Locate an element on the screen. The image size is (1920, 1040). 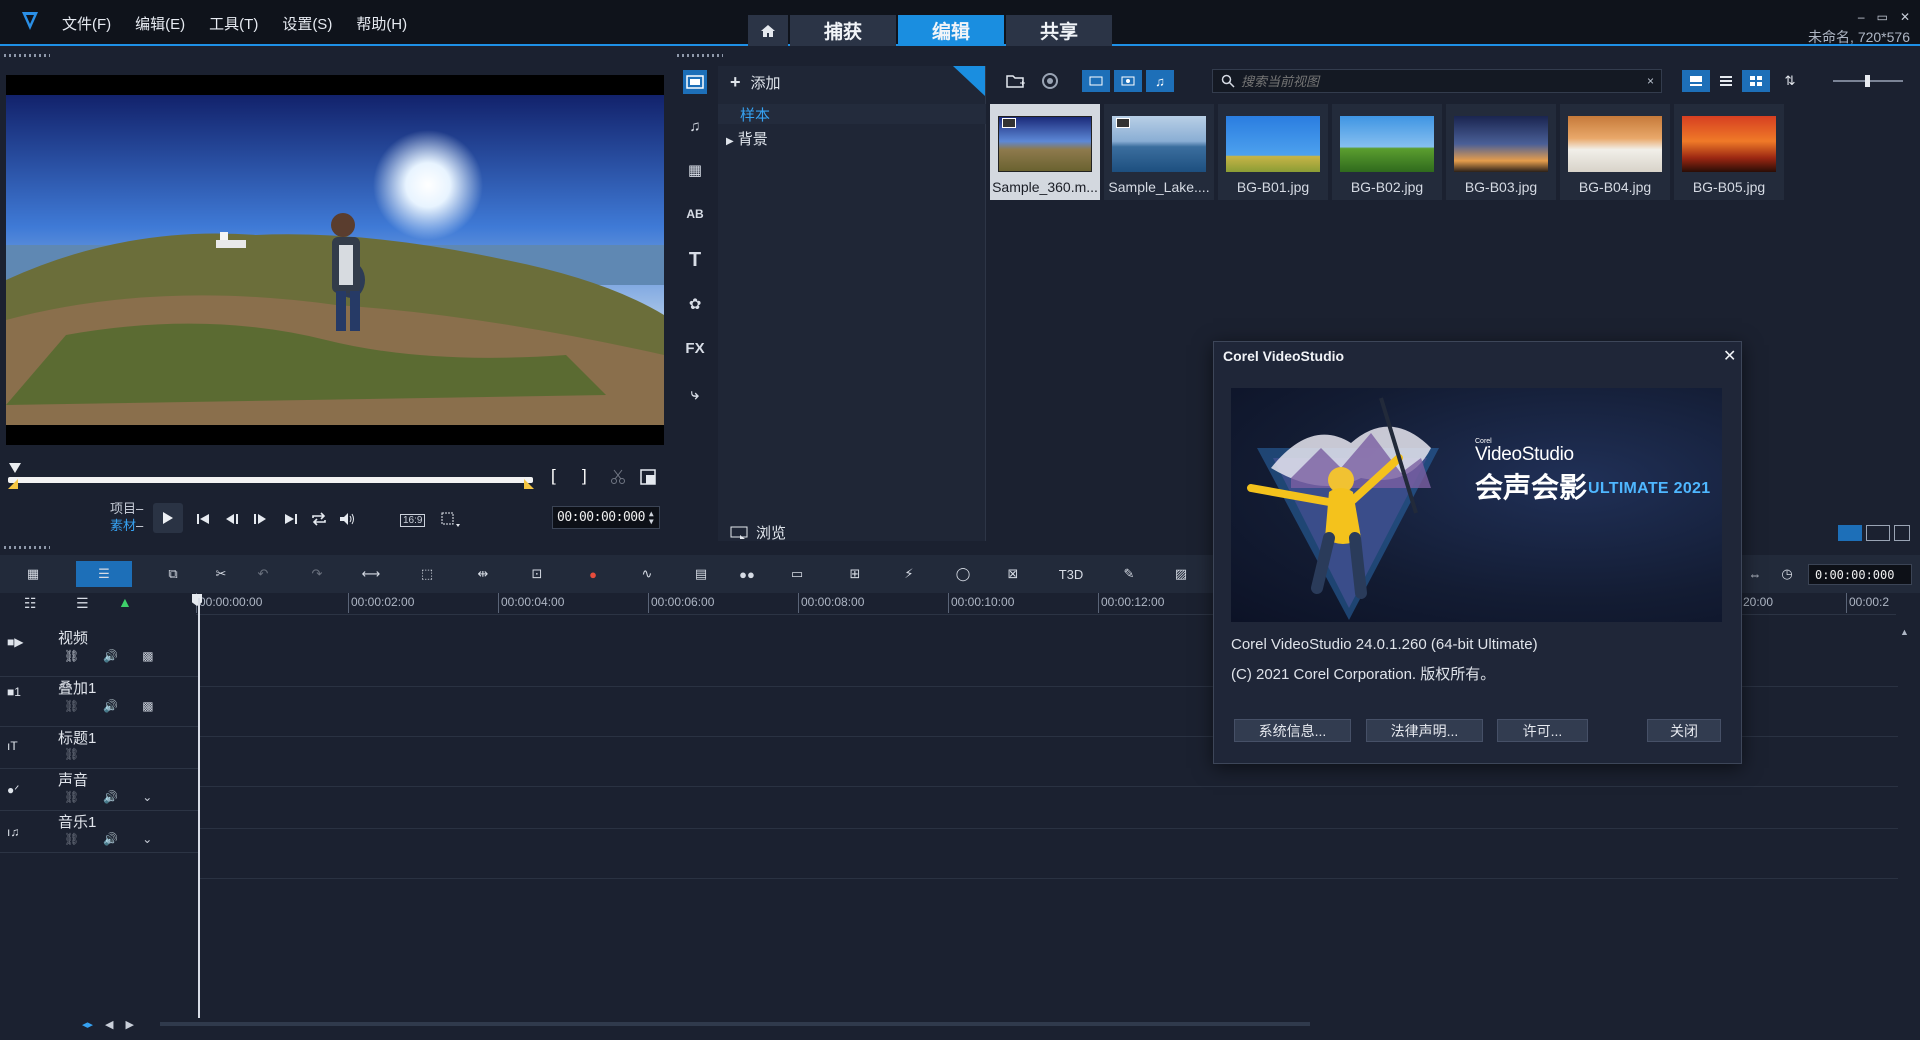
sort-icon: ⇅ is located at coordinates (1790, 81).